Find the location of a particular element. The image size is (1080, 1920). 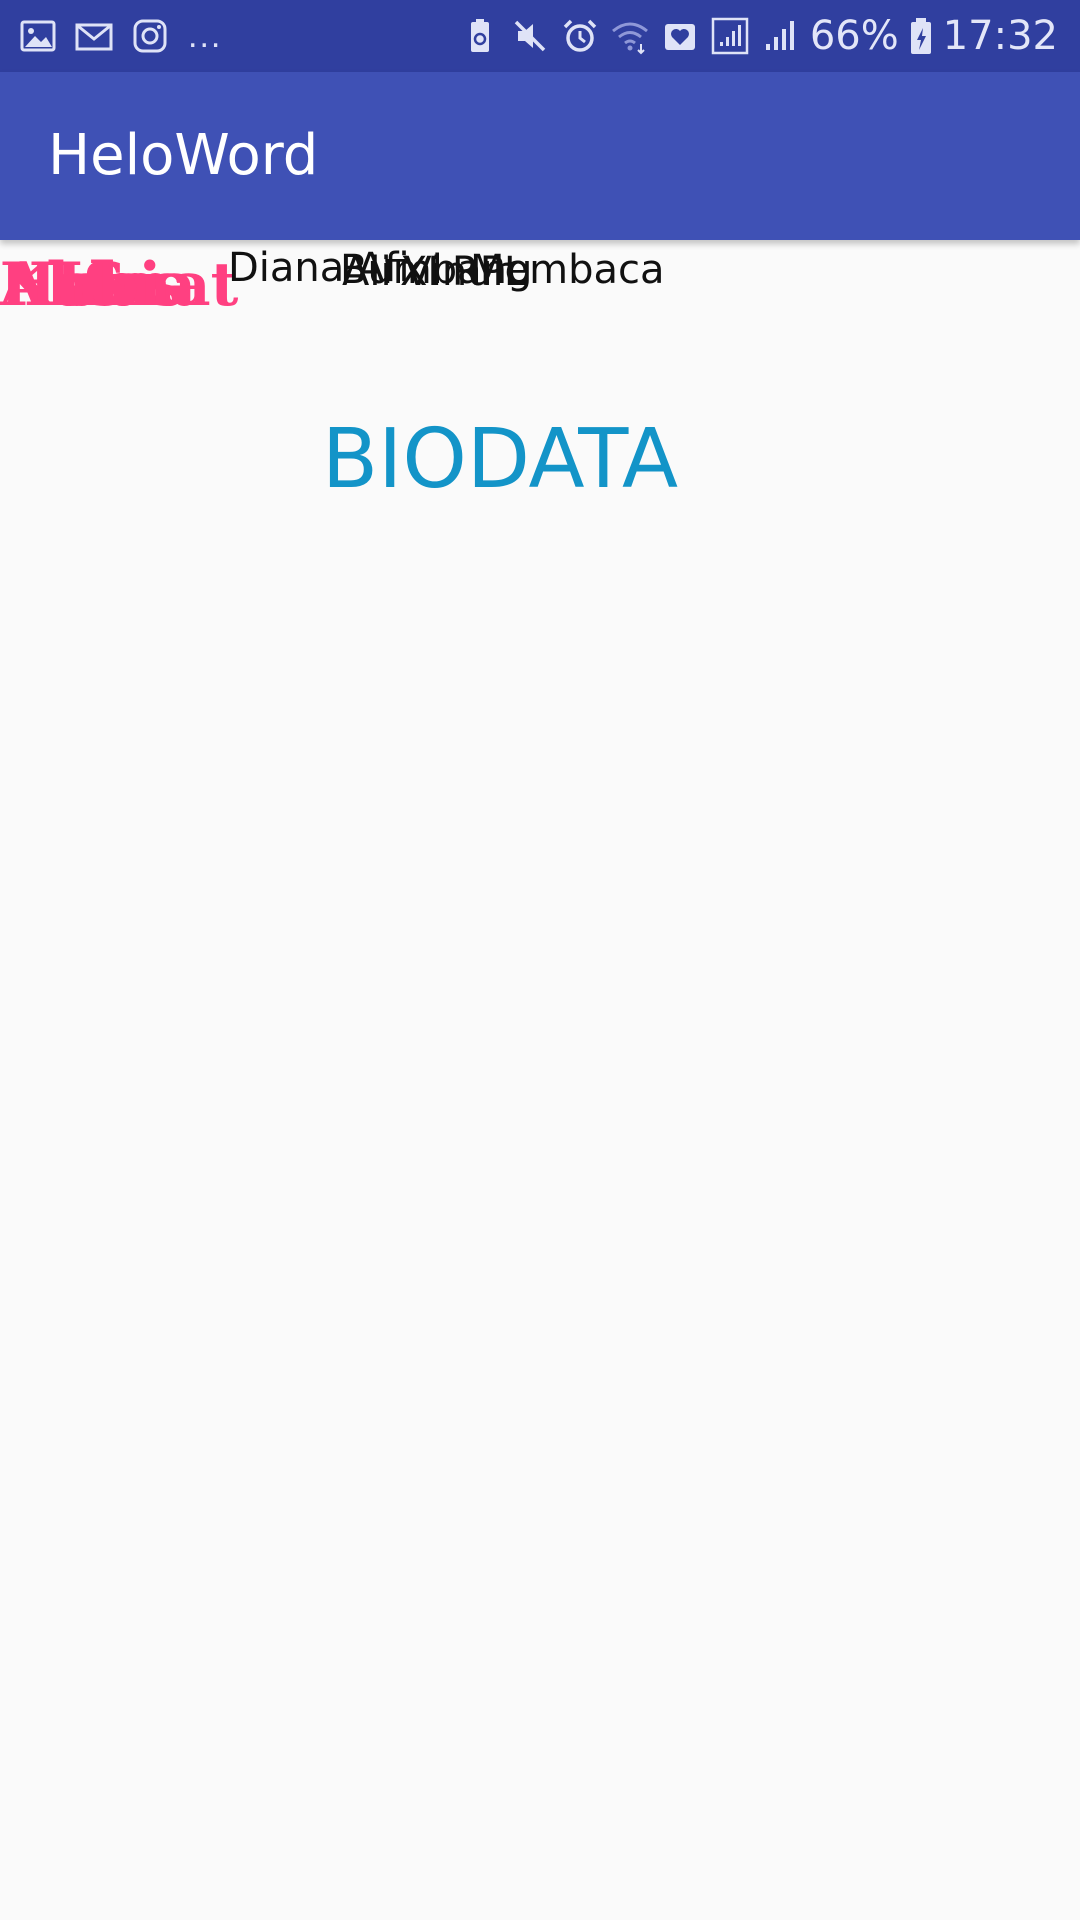

battery-percent: 66% is located at coordinates (854, 36).